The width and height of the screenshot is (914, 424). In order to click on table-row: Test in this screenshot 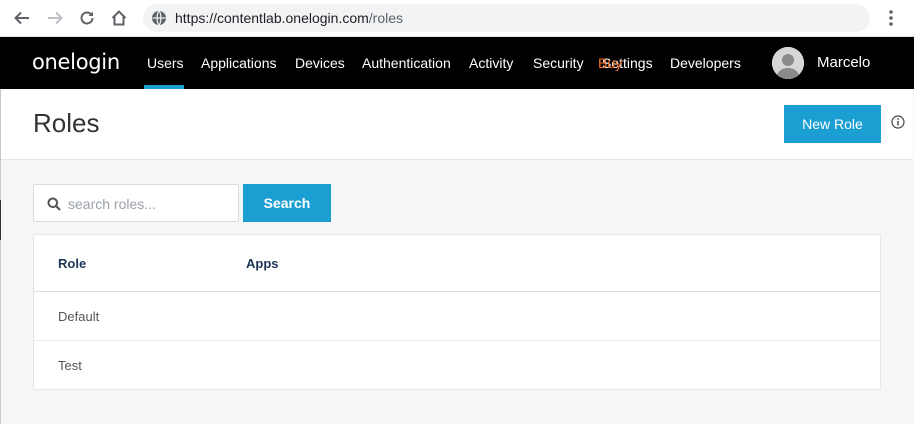, I will do `click(457, 365)`.